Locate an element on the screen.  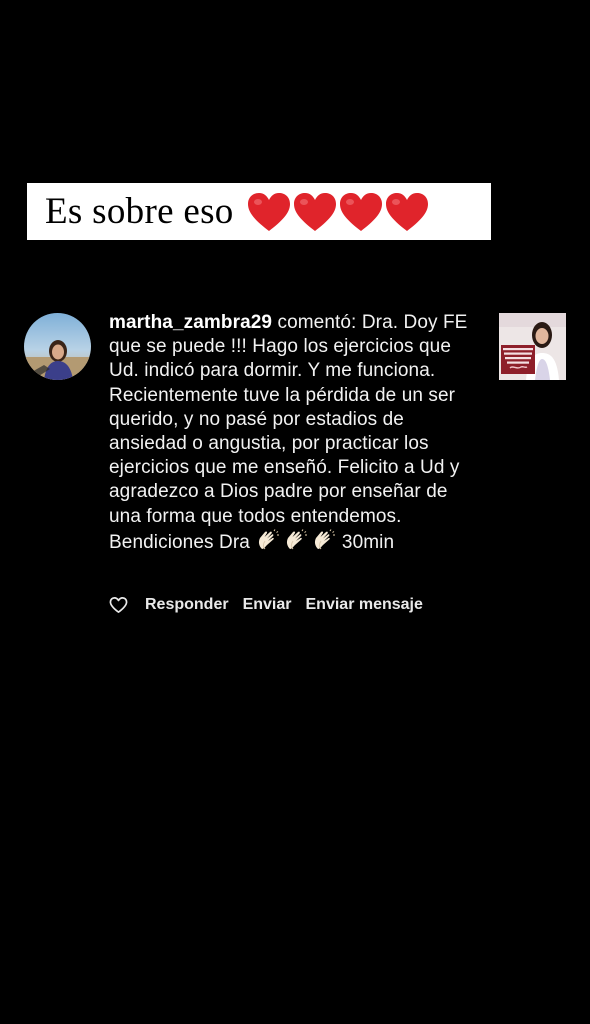
post-thumbnail-image is located at coordinates (532, 346).